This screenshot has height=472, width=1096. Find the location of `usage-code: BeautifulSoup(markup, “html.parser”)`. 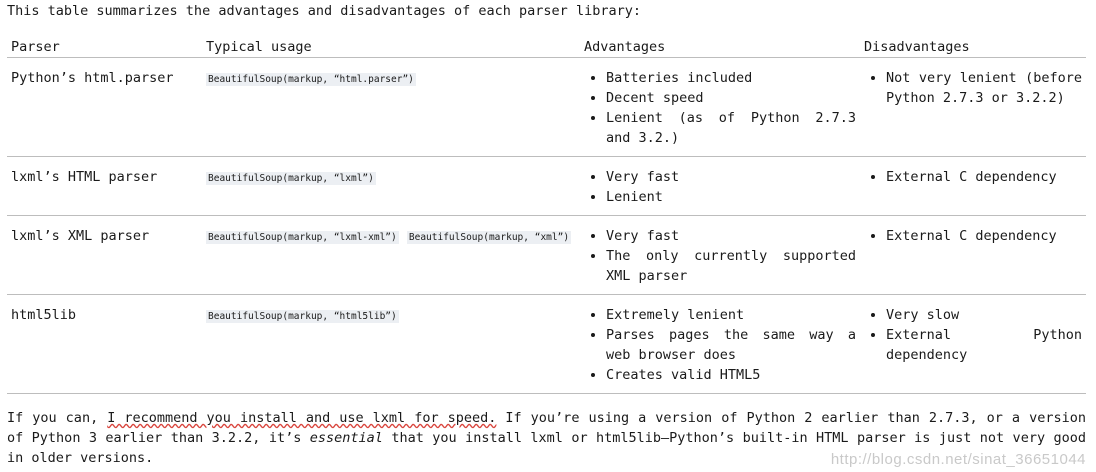

usage-code: BeautifulSoup(markup, “html.parser”) is located at coordinates (311, 79).